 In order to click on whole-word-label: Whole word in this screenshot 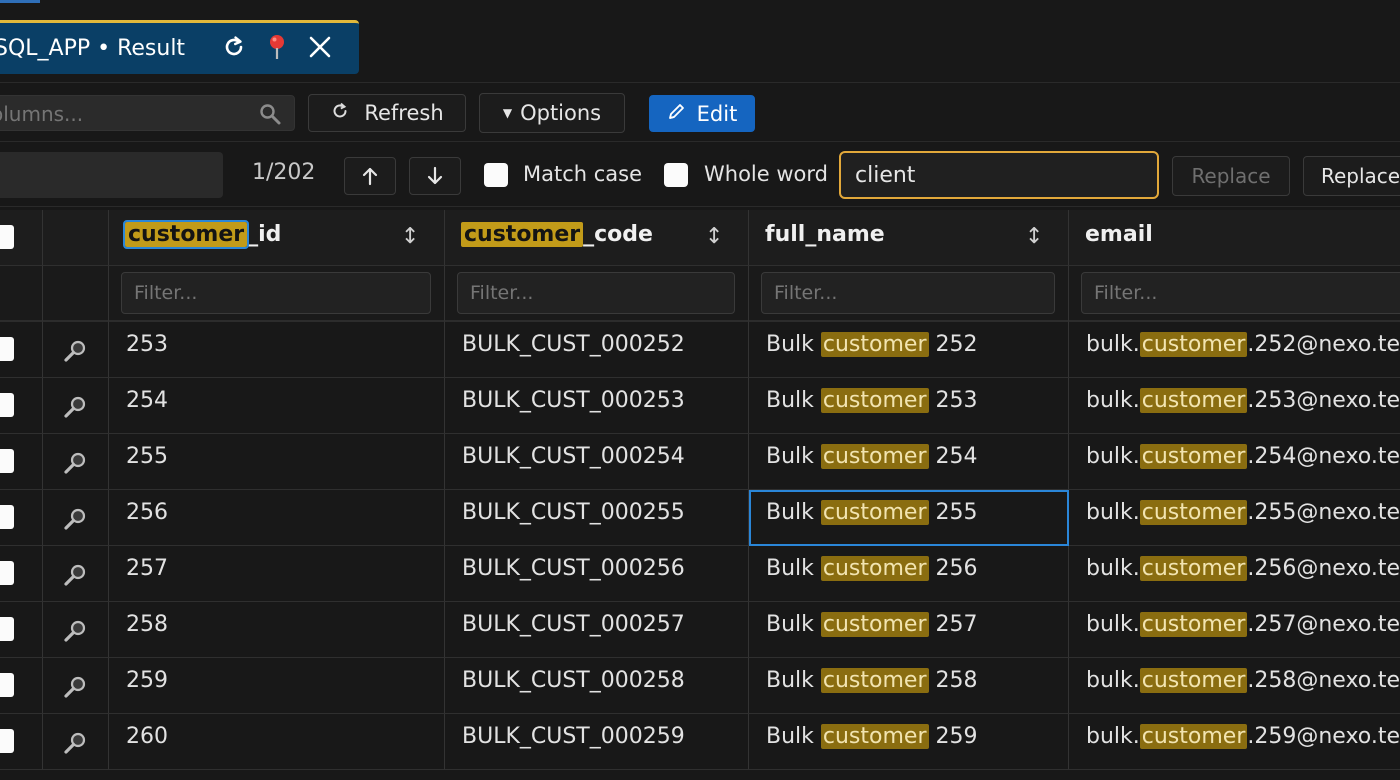, I will do `click(766, 174)`.